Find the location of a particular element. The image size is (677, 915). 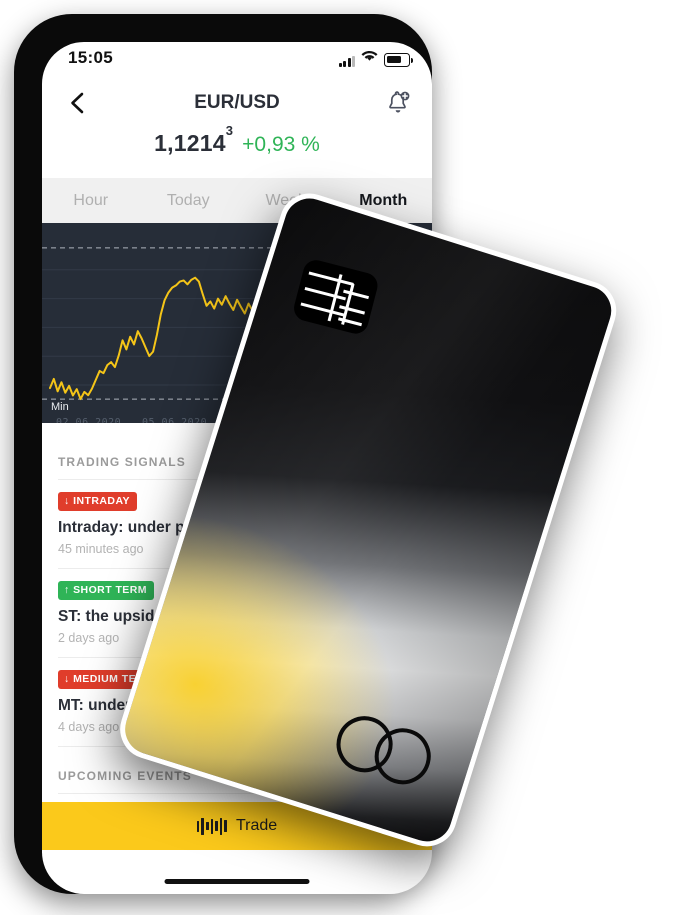

trade-button-label: Trade is located at coordinates (256, 825).